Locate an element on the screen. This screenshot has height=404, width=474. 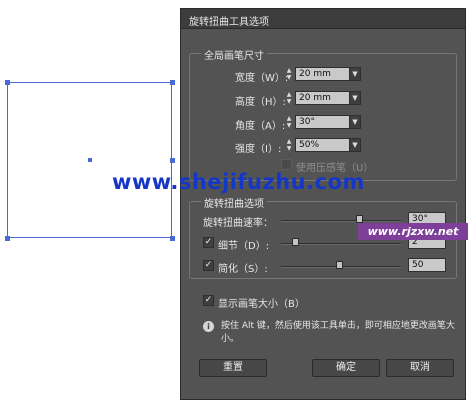
width-spinner: ▲ ▼ is located at coordinates (289, 74).